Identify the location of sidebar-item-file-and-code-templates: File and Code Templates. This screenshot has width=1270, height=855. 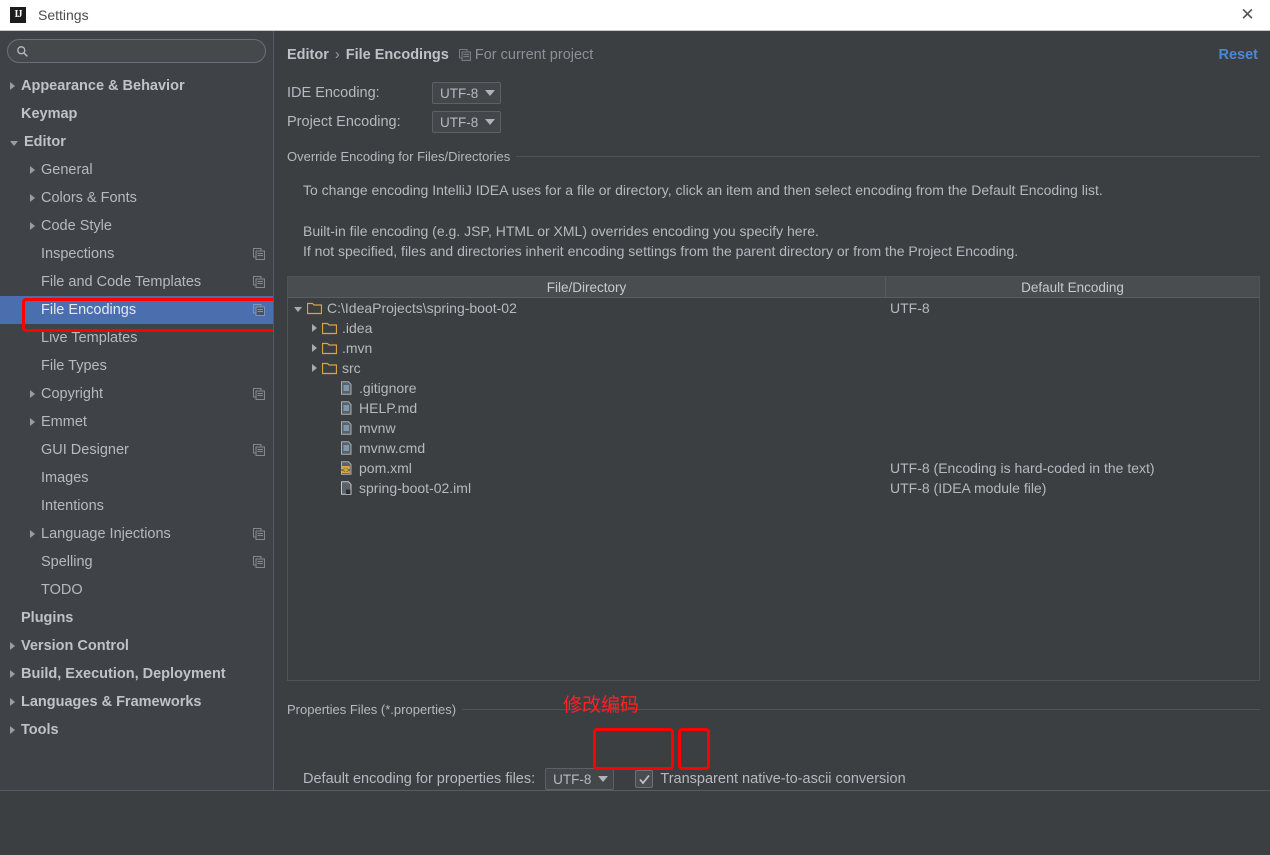
(136, 282).